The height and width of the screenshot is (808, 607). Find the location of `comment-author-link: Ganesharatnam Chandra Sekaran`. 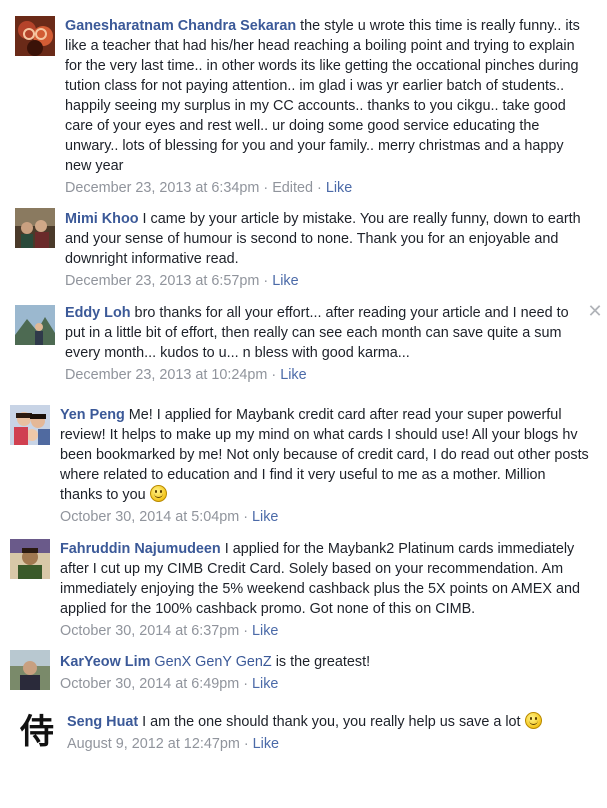

comment-author-link: Ganesharatnam Chandra Sekaran is located at coordinates (180, 26).